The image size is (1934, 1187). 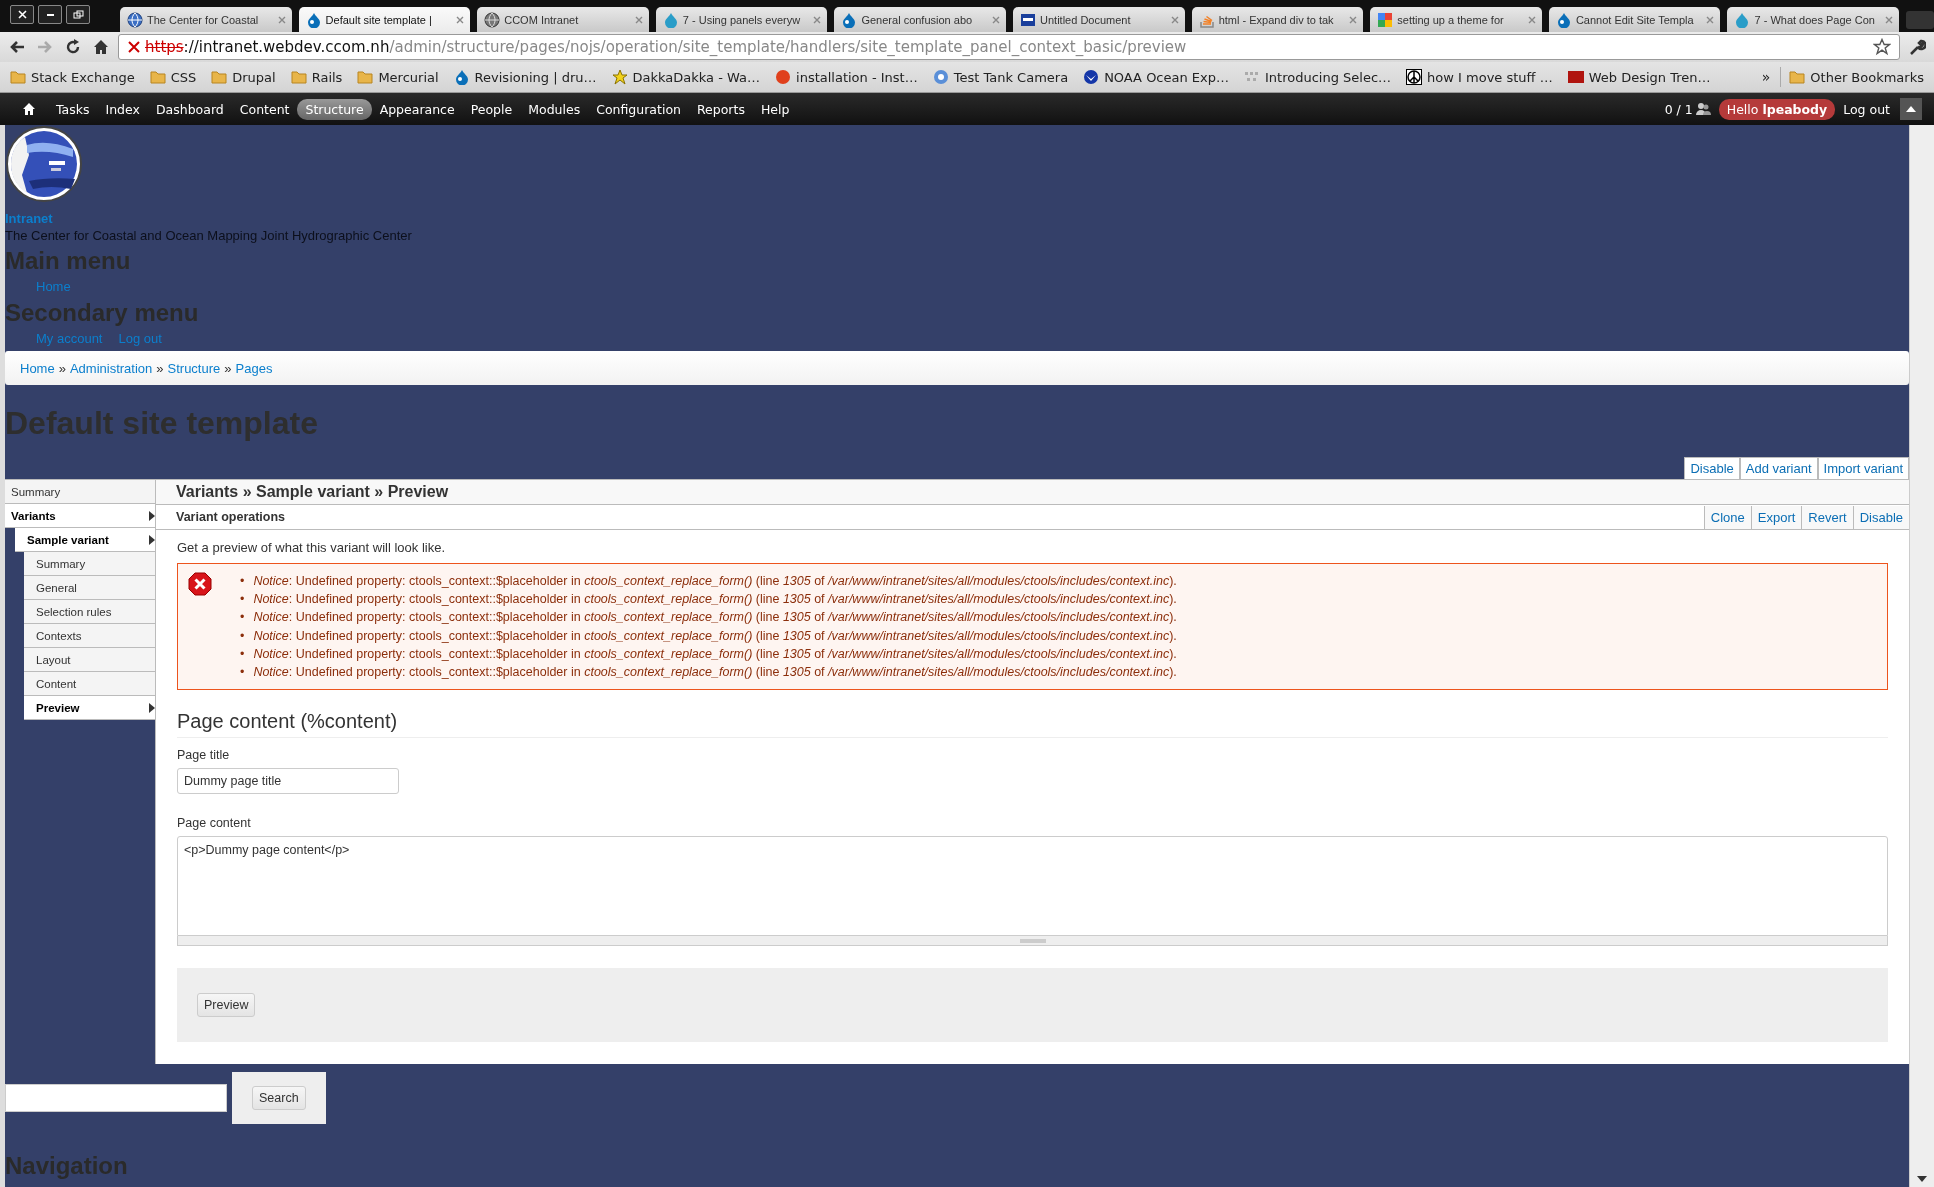 I want to click on tiles-icon, so click(x=1385, y=19).